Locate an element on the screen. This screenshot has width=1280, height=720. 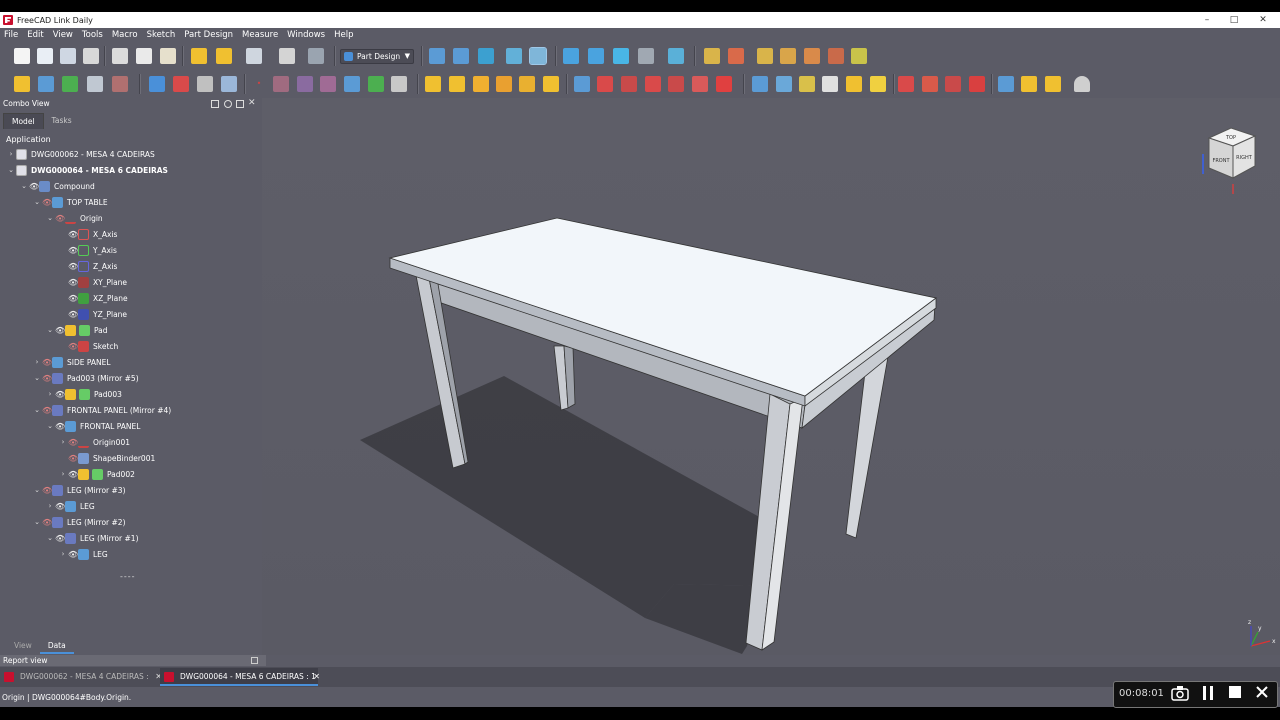
tree-item-plane: 👁 XY_Plane is located at coordinates (97, 282).